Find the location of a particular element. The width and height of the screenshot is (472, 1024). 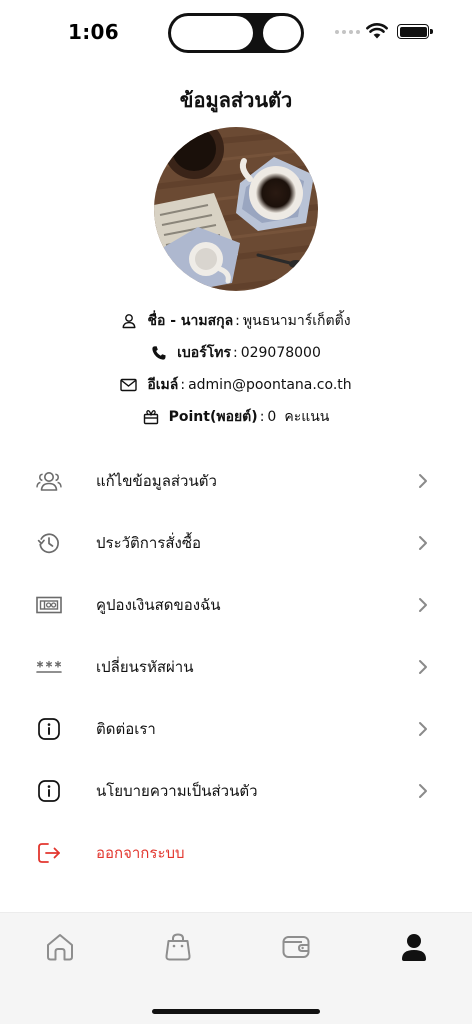

profile-point-row: Point(พอยต์) : 0 คะแนน is located at coordinates (236, 417).